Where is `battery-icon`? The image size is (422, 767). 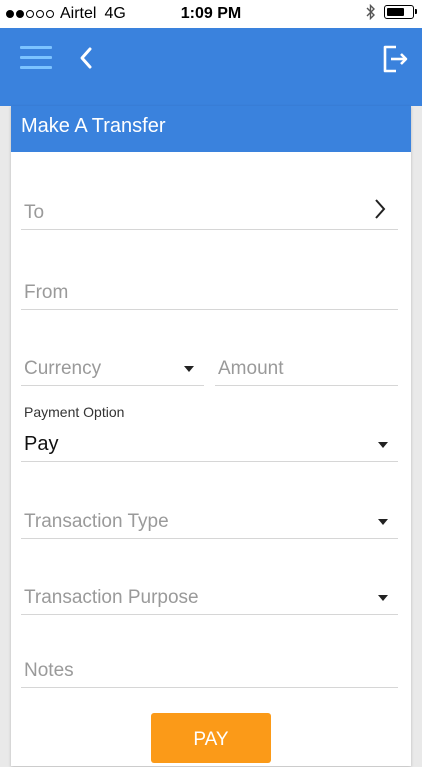 battery-icon is located at coordinates (400, 12).